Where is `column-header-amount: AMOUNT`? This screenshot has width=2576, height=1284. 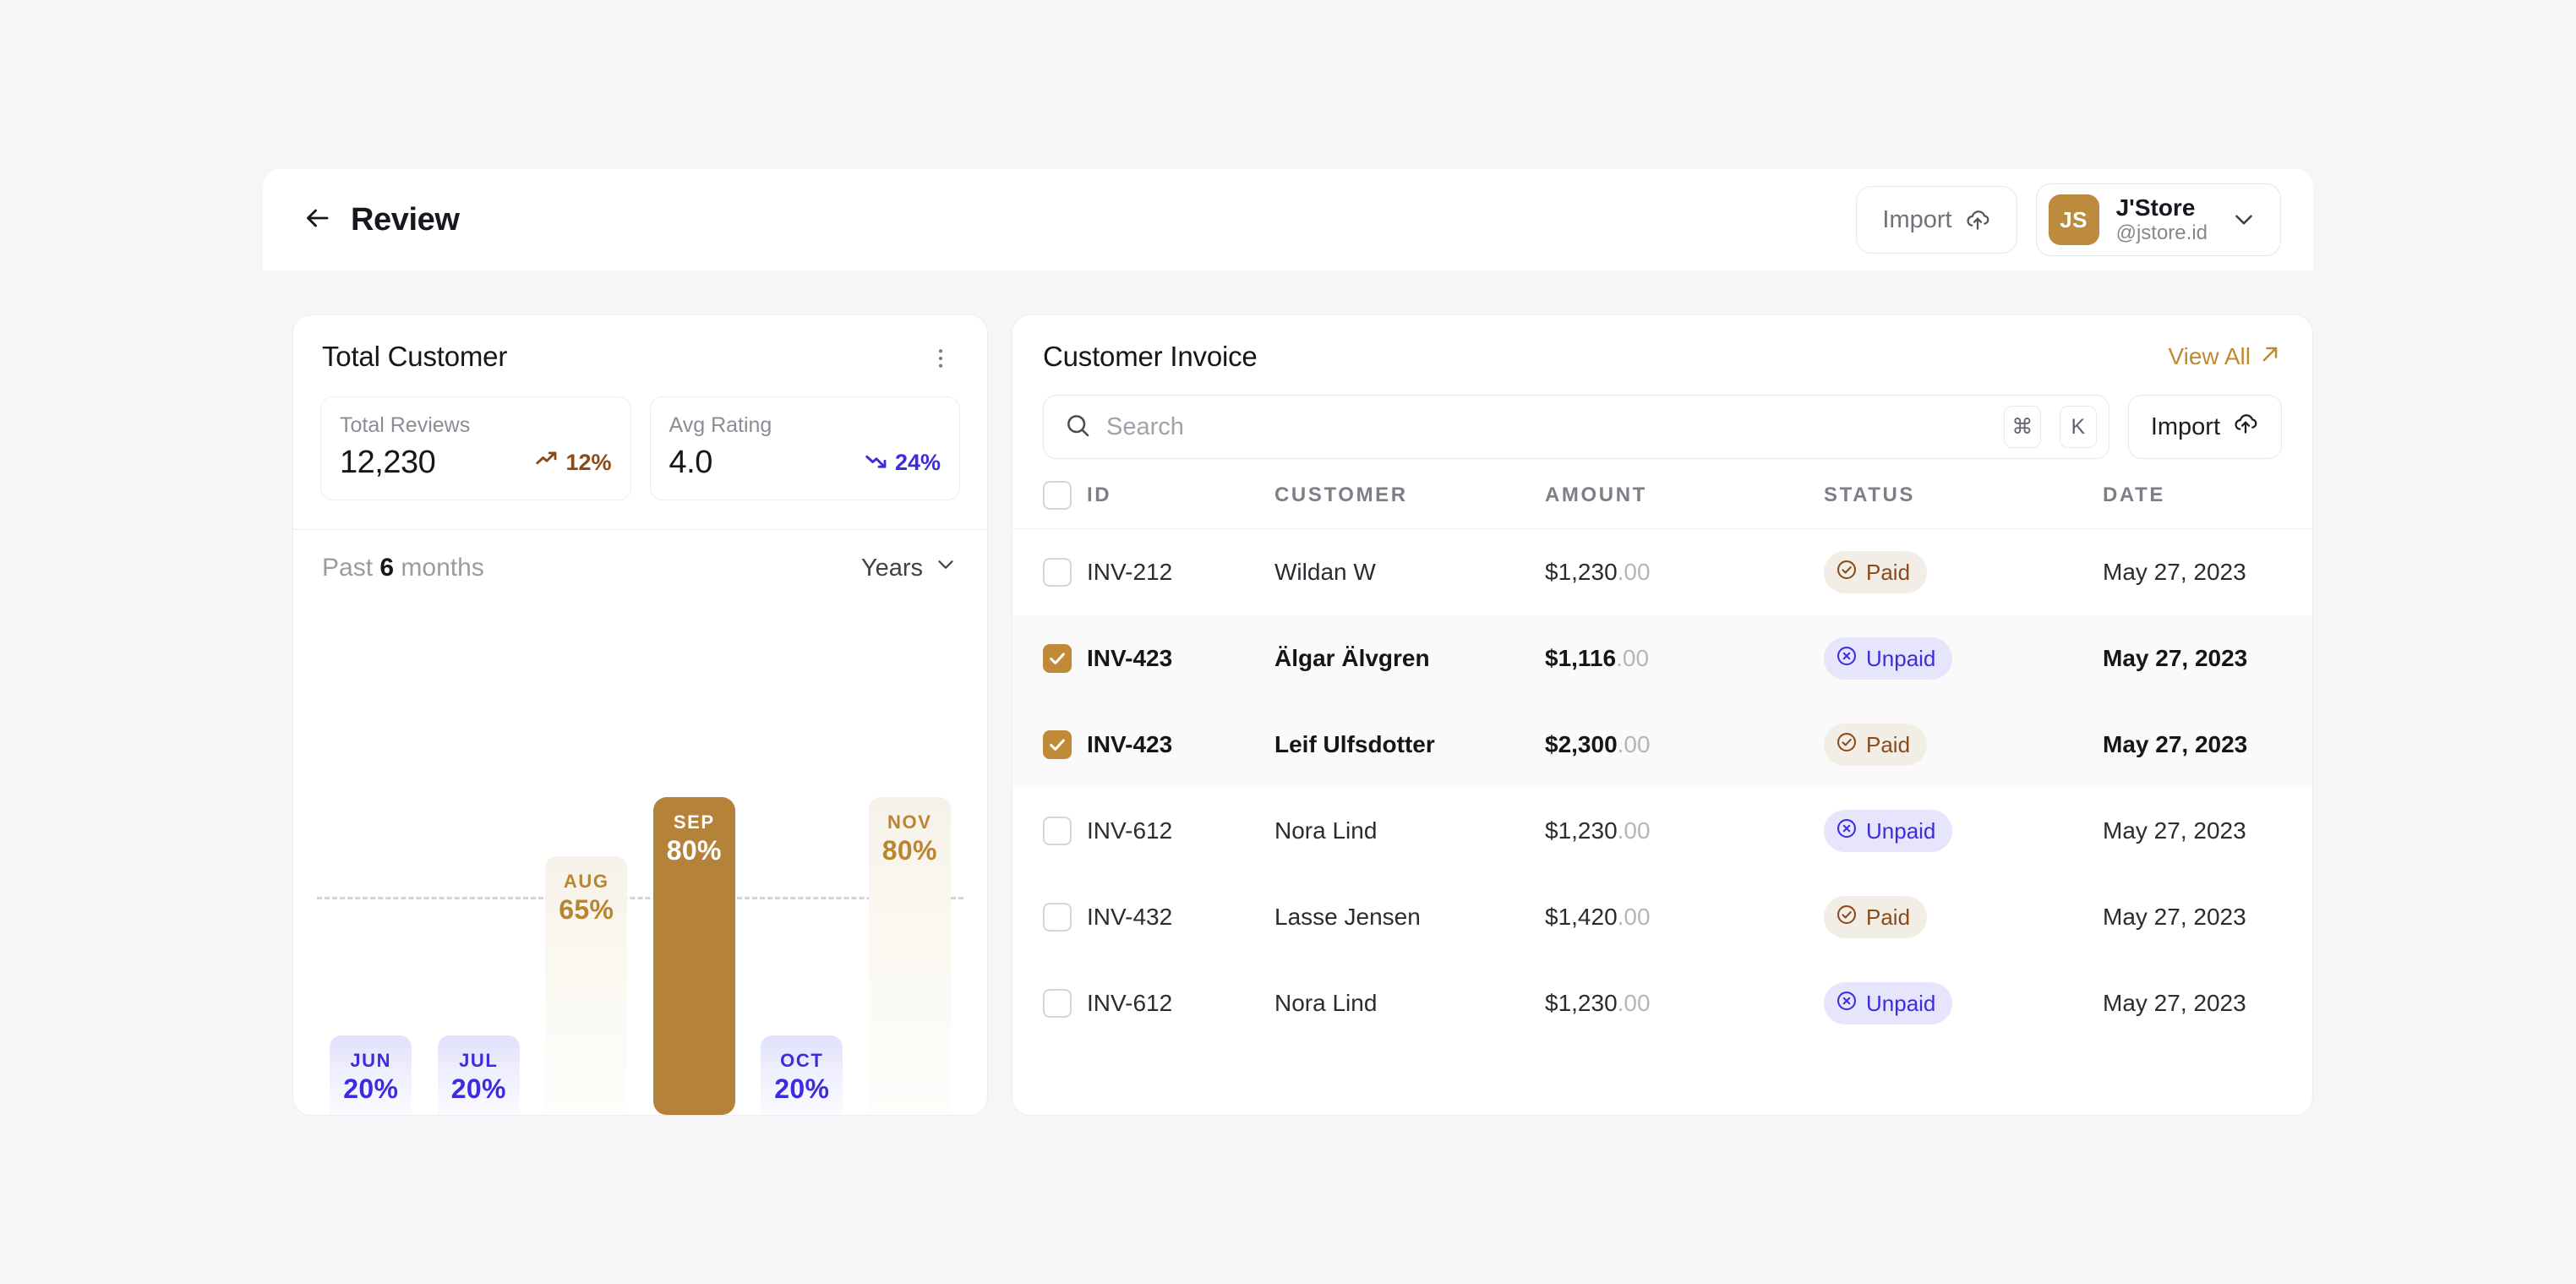
column-header-amount: AMOUNT is located at coordinates (1684, 505).